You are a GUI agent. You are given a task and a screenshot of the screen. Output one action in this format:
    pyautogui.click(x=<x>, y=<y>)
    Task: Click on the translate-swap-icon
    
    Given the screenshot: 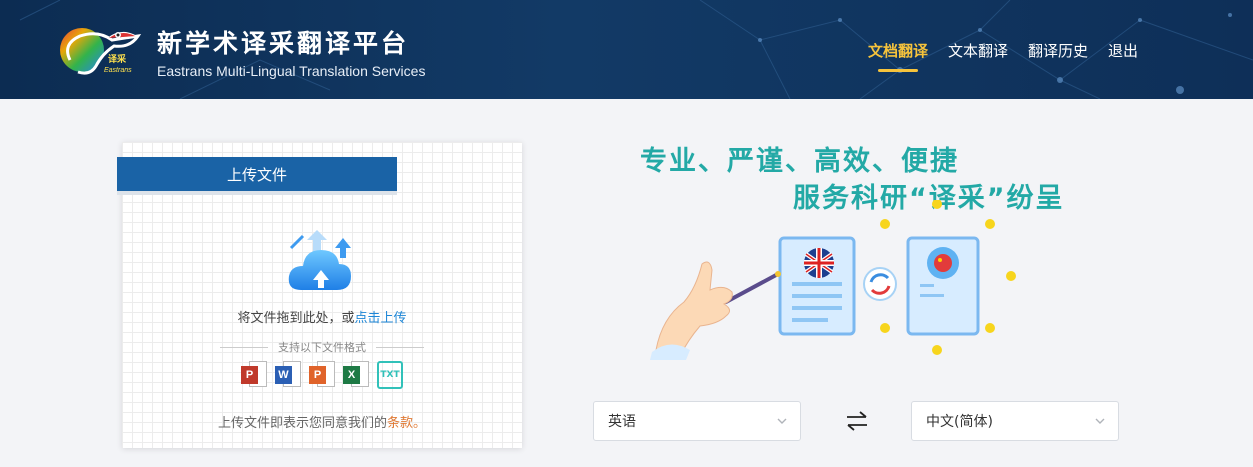 What is the action you would take?
    pyautogui.click(x=880, y=284)
    